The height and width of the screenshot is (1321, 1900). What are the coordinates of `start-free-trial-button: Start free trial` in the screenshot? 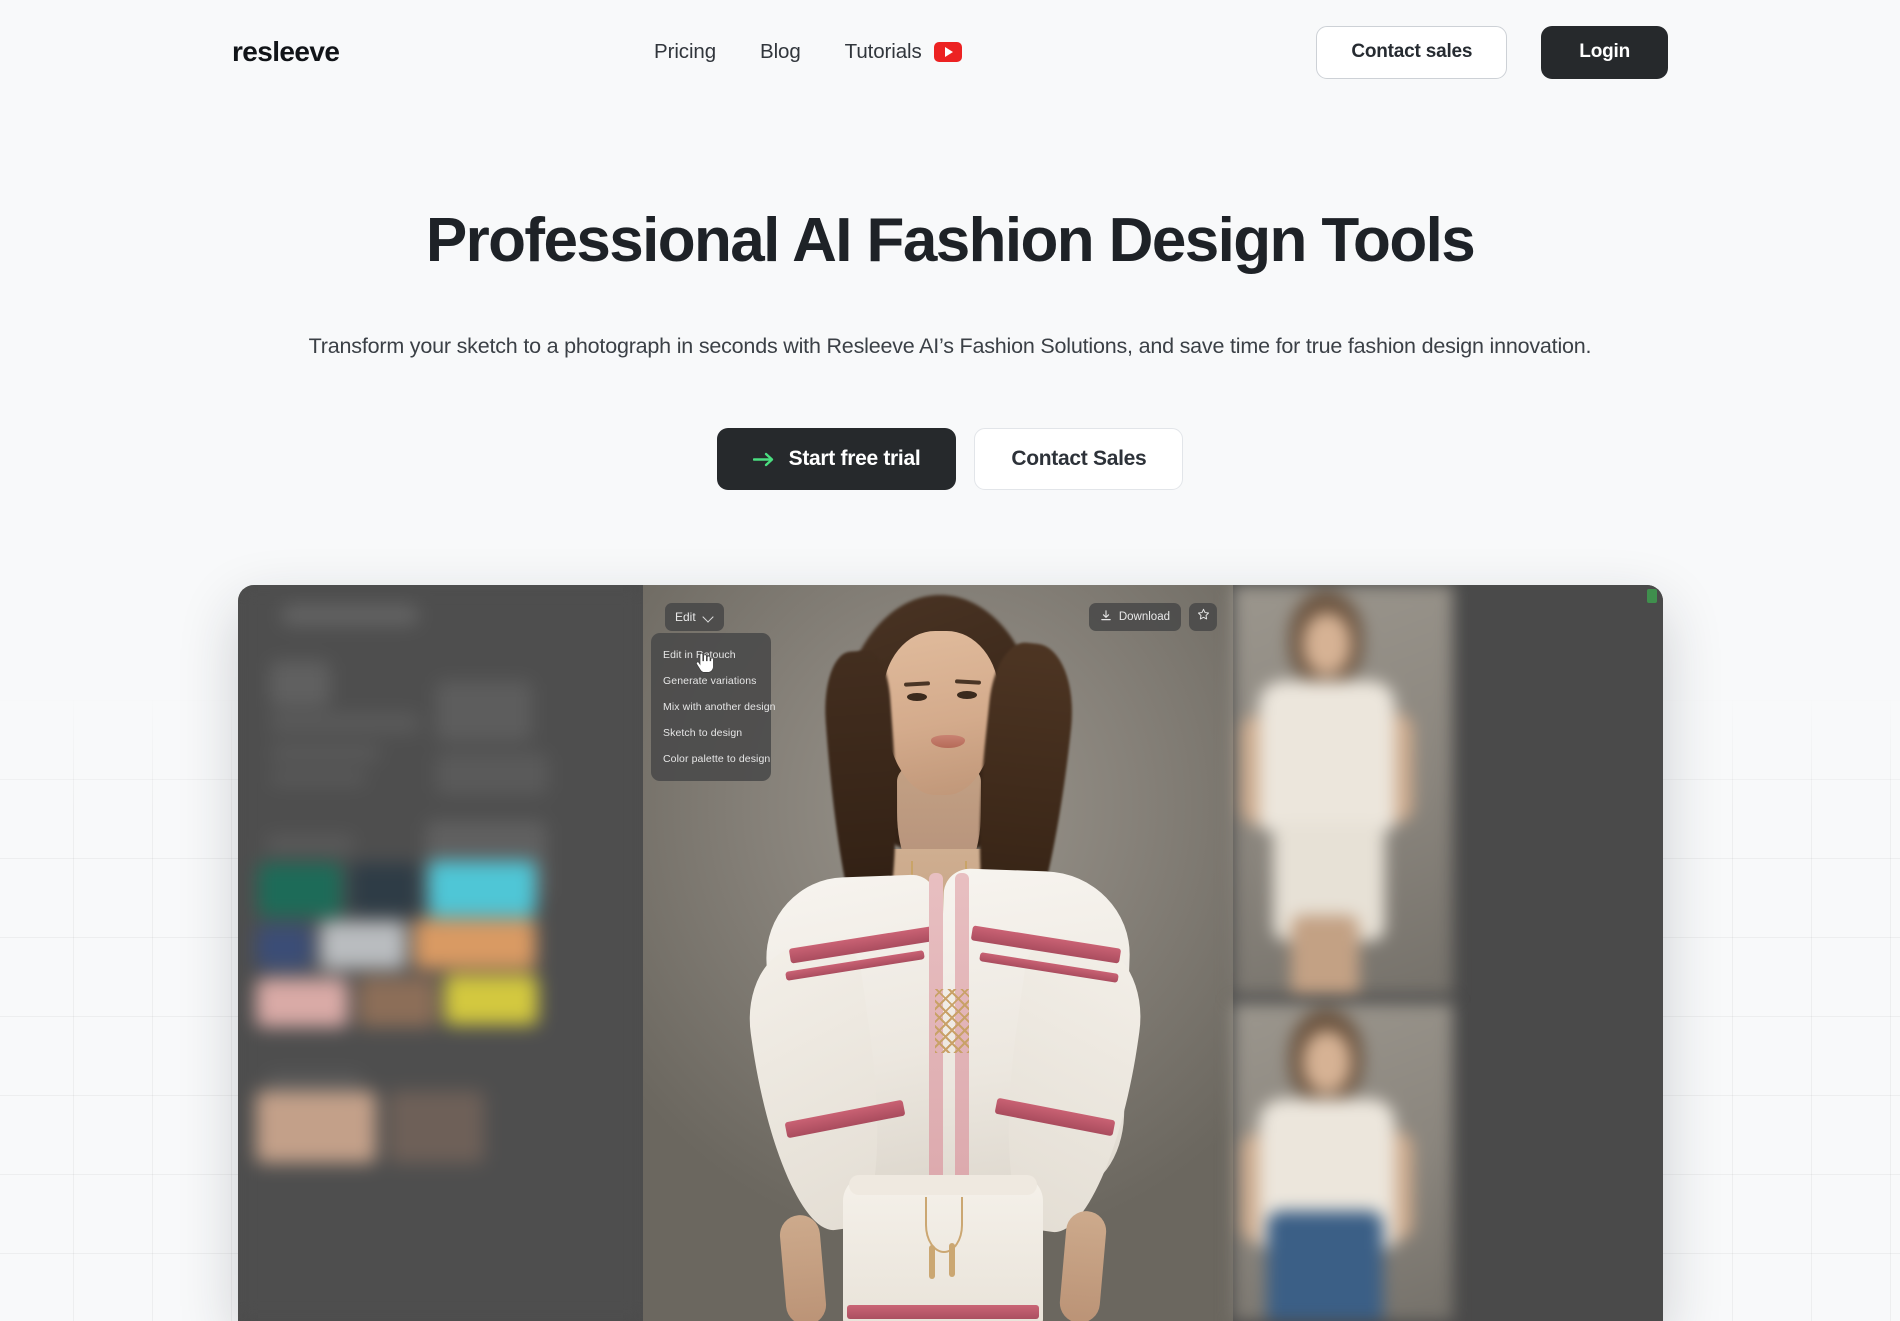 It's located at (836, 459).